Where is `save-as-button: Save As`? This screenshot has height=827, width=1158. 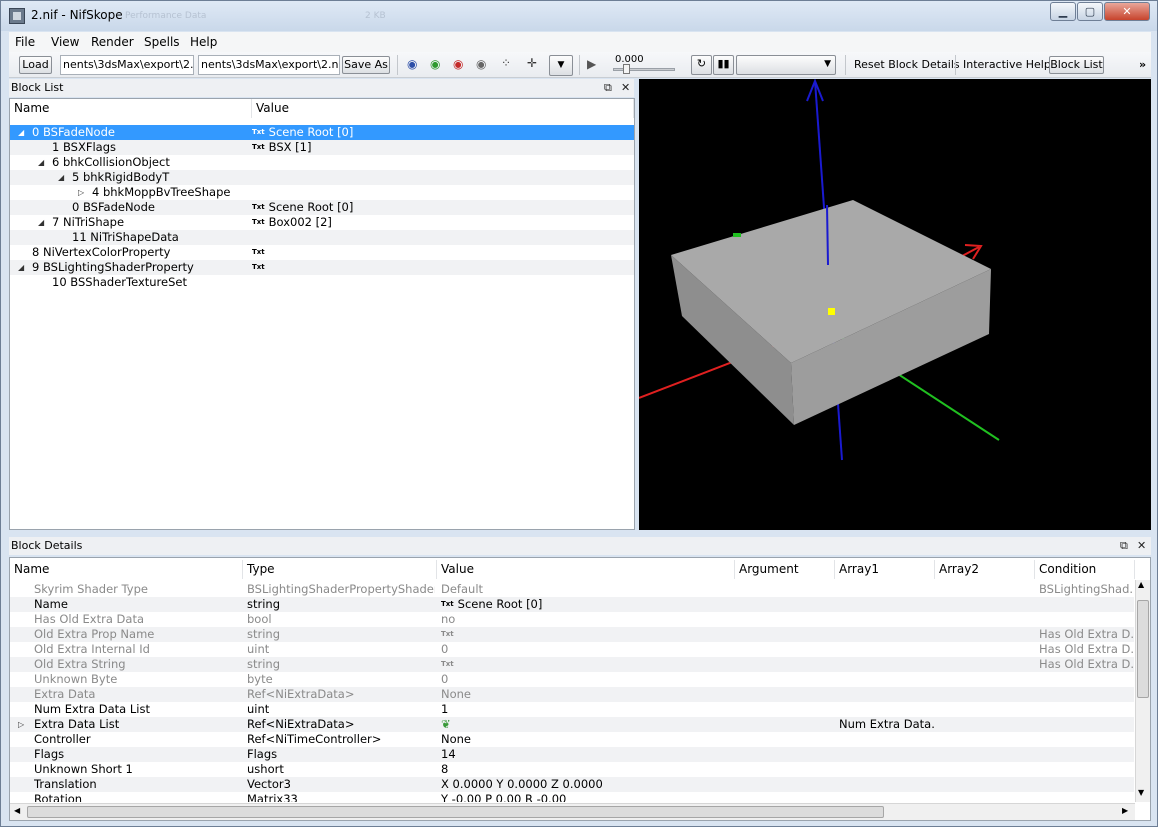 save-as-button: Save As is located at coordinates (366, 65).